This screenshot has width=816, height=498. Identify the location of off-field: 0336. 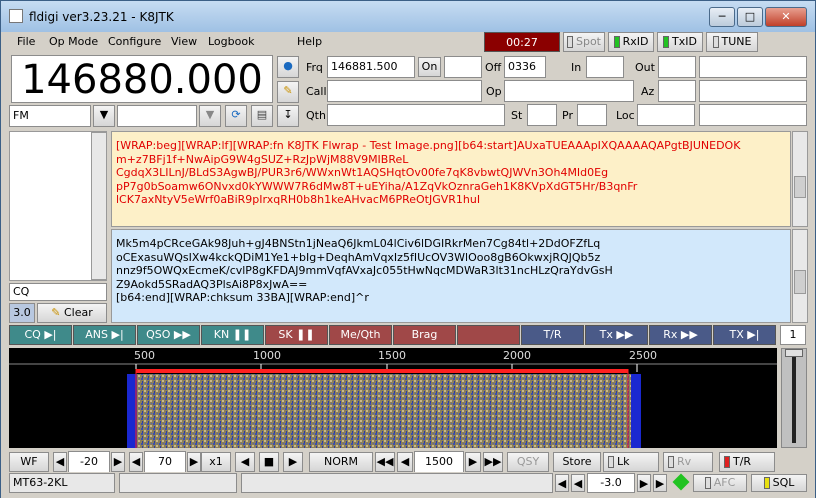
(525, 67).